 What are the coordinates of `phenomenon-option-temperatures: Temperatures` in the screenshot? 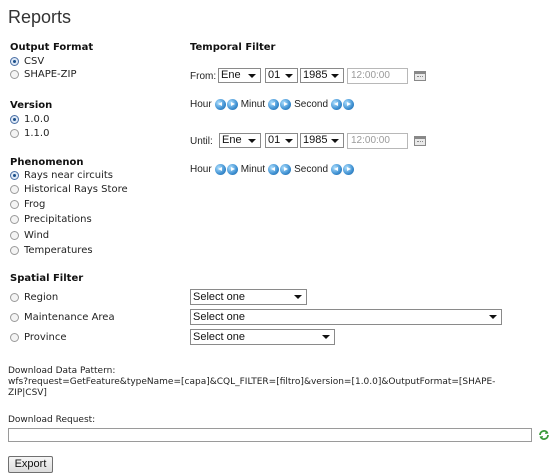 It's located at (51, 250).